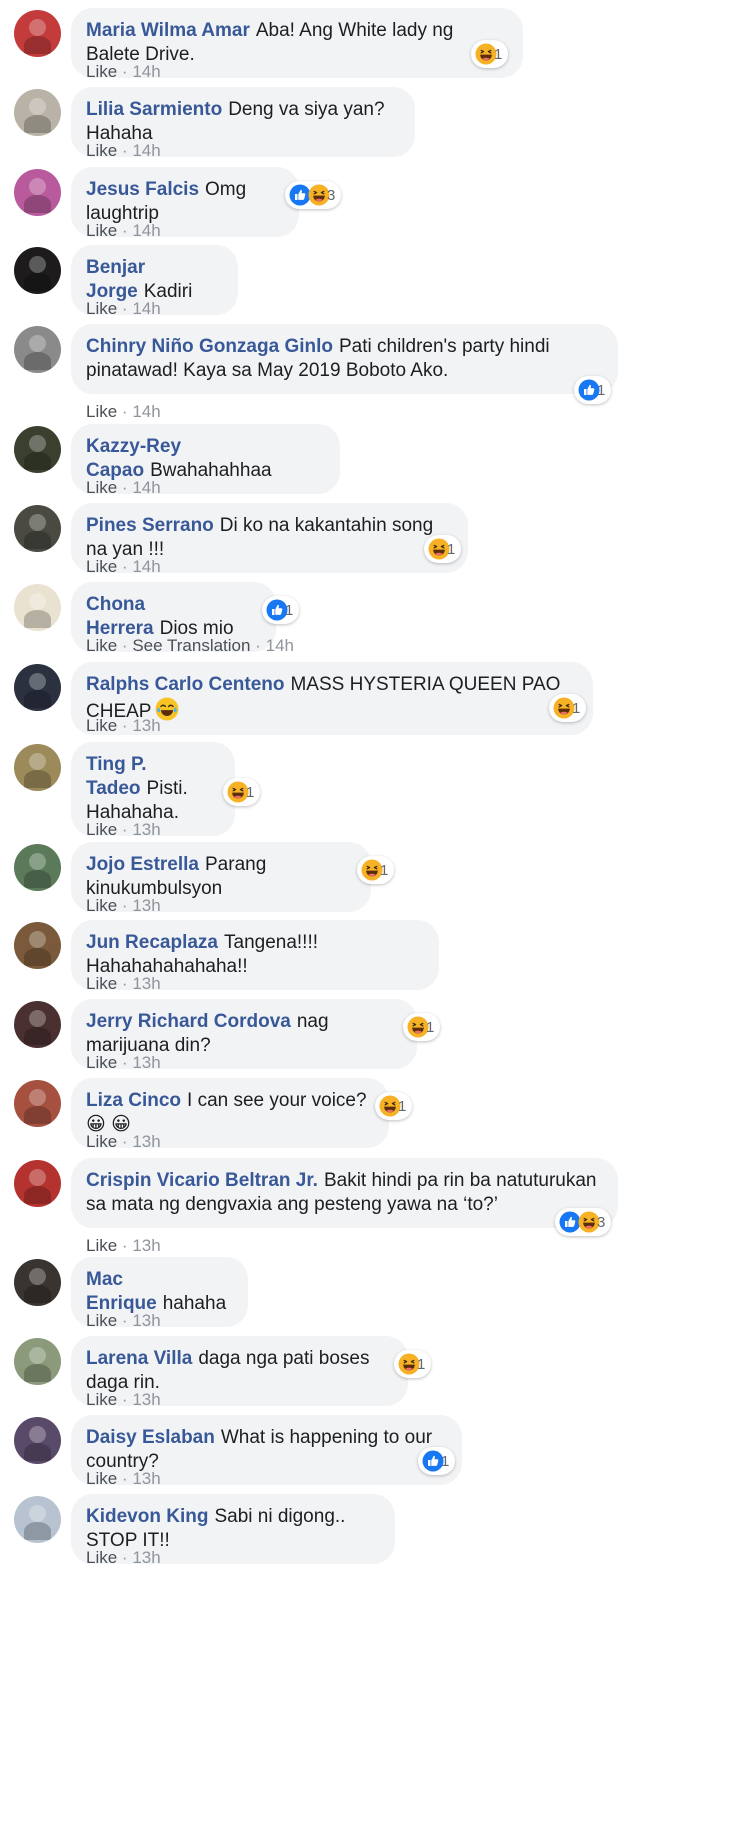 The width and height of the screenshot is (750, 1823). I want to click on comment-author: Jerry Richard Cordova, so click(188, 1021).